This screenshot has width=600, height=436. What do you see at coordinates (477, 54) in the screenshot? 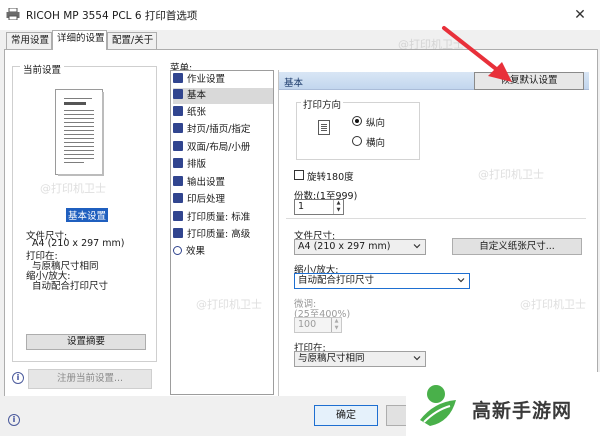
I see `annotation-arrow-icon` at bounding box center [477, 54].